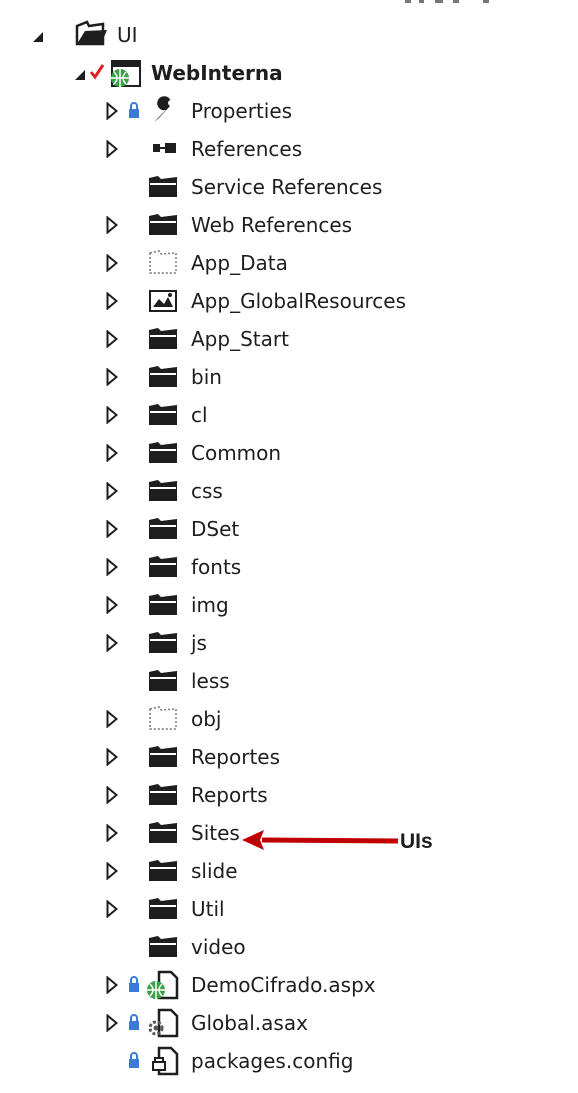 The height and width of the screenshot is (1093, 578). I want to click on tree-node-label: less, so click(210, 681).